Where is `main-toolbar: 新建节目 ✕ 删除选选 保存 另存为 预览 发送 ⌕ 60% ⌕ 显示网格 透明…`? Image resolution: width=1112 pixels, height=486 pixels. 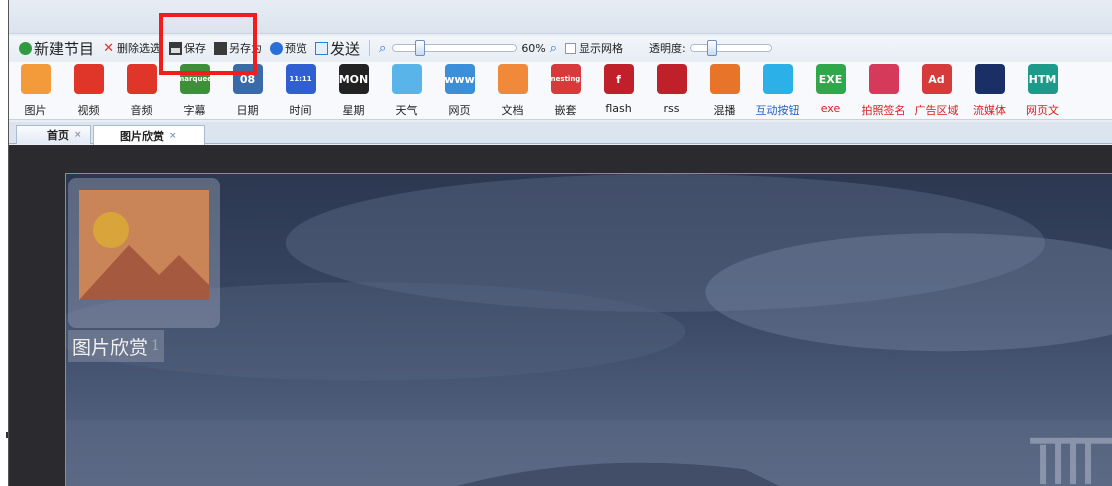
main-toolbar: 新建节目 ✕ 删除选选 保存 另存为 预览 发送 ⌕ 60% ⌕ 显示网格 透明… is located at coordinates (560, 48).